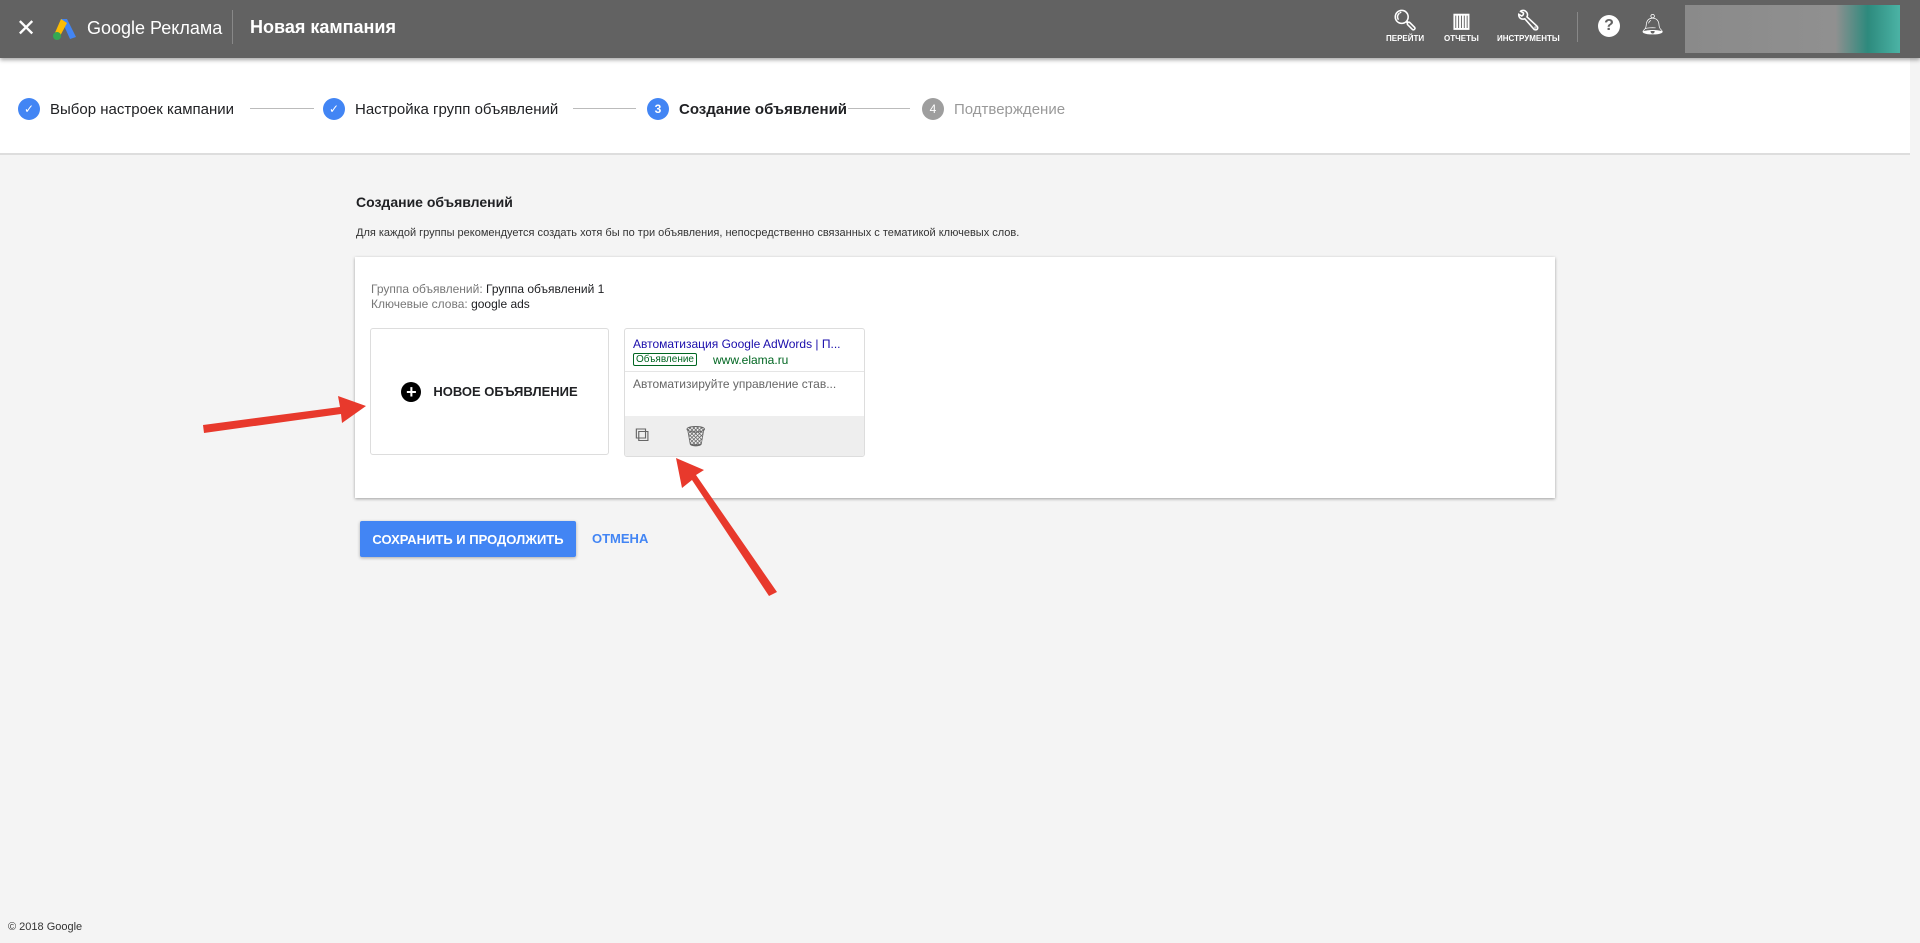 The image size is (1920, 943). I want to click on tools-button: 🔧︎ ИНСТРУМЕНТЫ, so click(1528, 25).